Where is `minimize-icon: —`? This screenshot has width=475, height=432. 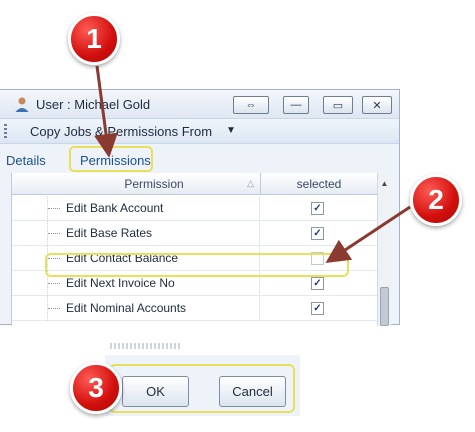
minimize-icon: — is located at coordinates (296, 105).